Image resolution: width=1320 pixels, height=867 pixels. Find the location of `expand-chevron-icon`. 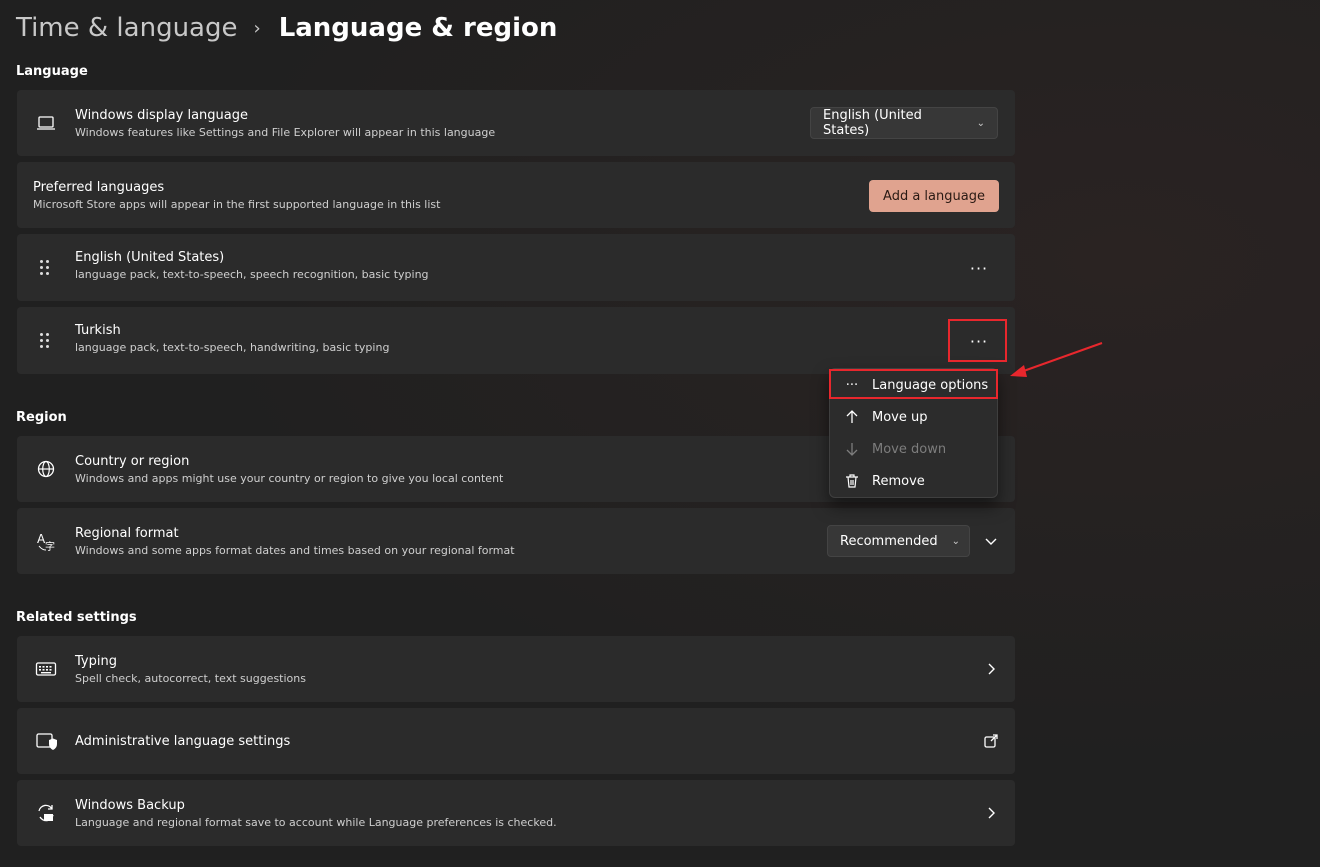

expand-chevron-icon is located at coordinates (991, 541).